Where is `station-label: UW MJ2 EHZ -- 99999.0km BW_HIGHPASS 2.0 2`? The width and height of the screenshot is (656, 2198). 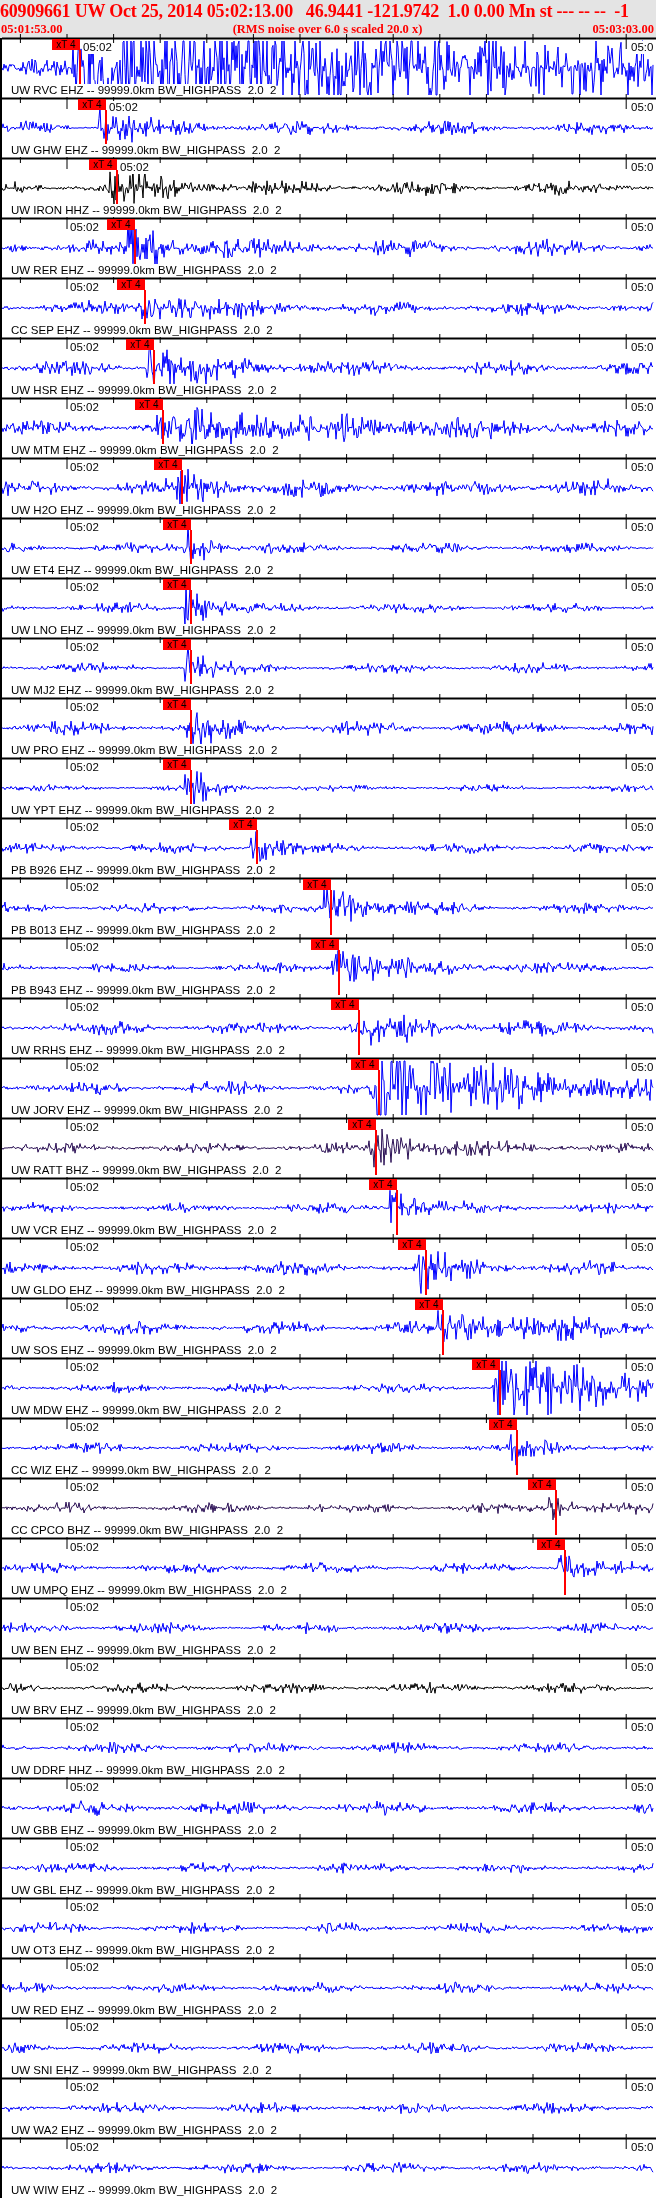
station-label: UW MJ2 EHZ -- 99999.0km BW_HIGHPASS 2.0 2 is located at coordinates (143, 690).